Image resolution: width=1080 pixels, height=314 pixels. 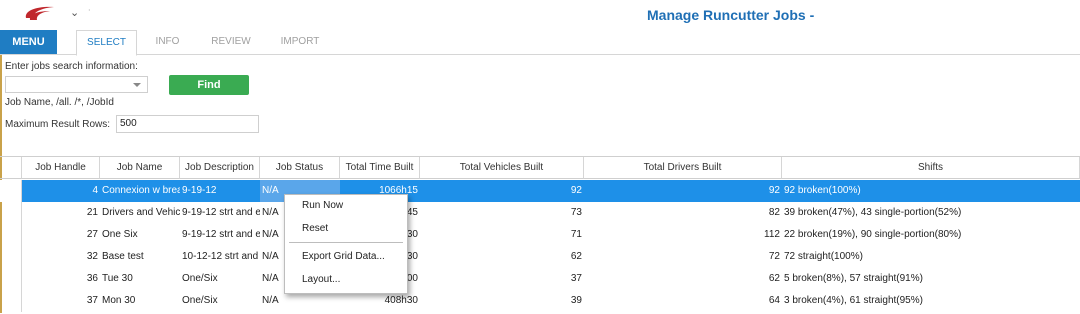 I want to click on tab-bar: MENU SELECT INFO REVIEW IMPORT, so click(x=540, y=43).